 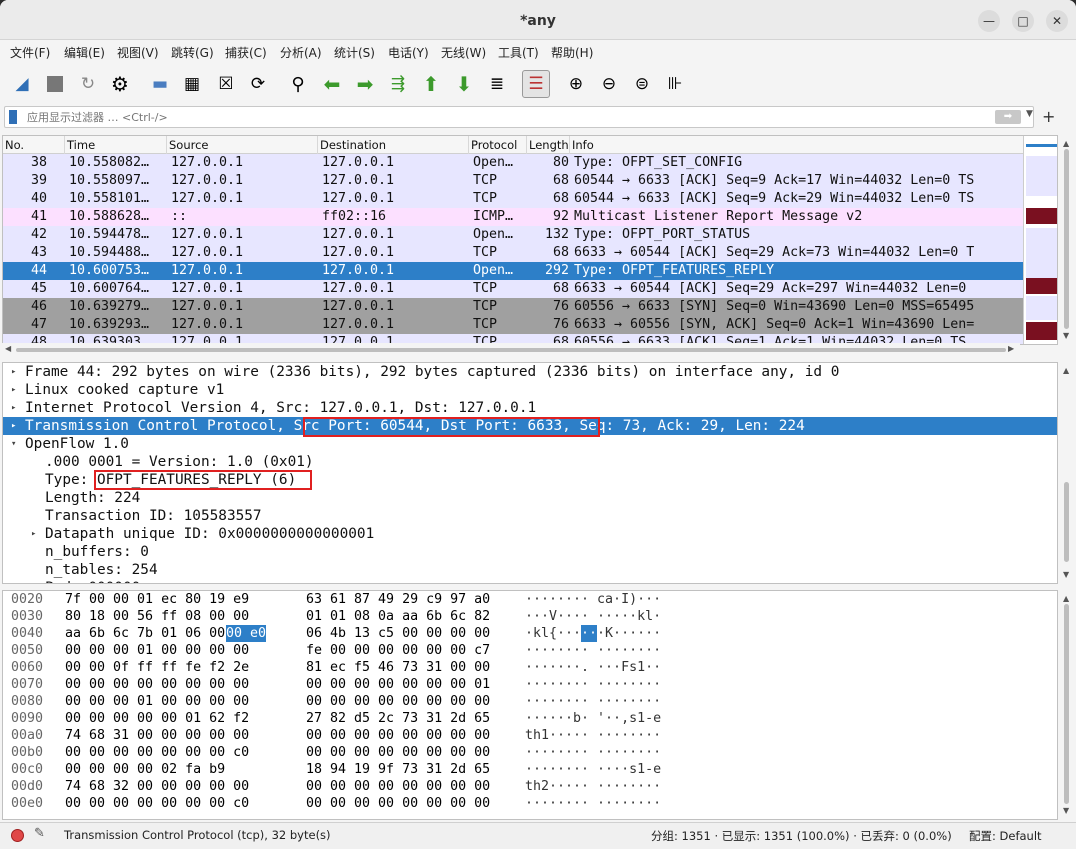 What do you see at coordinates (192, 84) in the screenshot?
I see `save-file-icon: ▦` at bounding box center [192, 84].